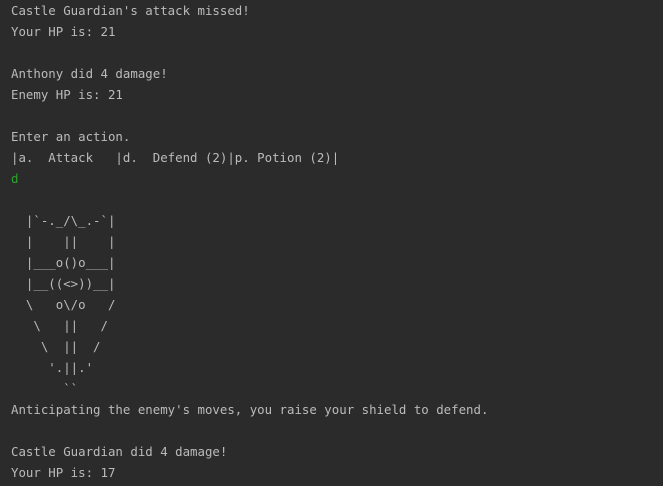 This screenshot has height=486, width=663. I want to click on art-line: \ o\/o /, so click(63, 304).